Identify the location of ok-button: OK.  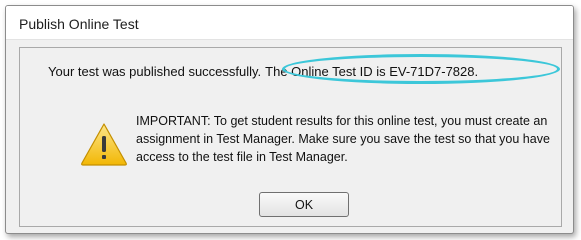
(304, 204).